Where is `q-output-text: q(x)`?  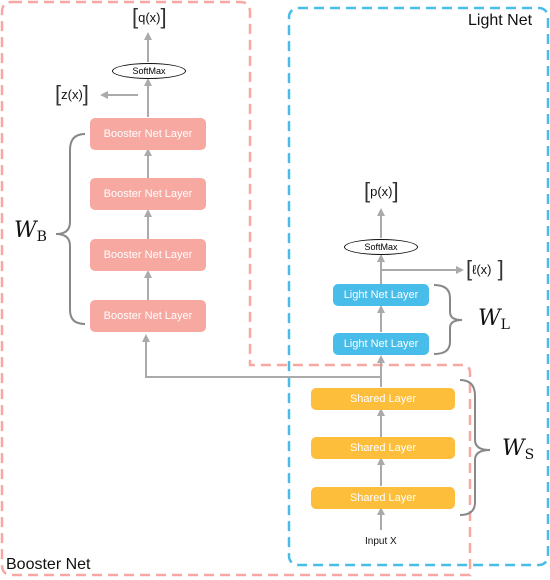 q-output-text: q(x) is located at coordinates (149, 17).